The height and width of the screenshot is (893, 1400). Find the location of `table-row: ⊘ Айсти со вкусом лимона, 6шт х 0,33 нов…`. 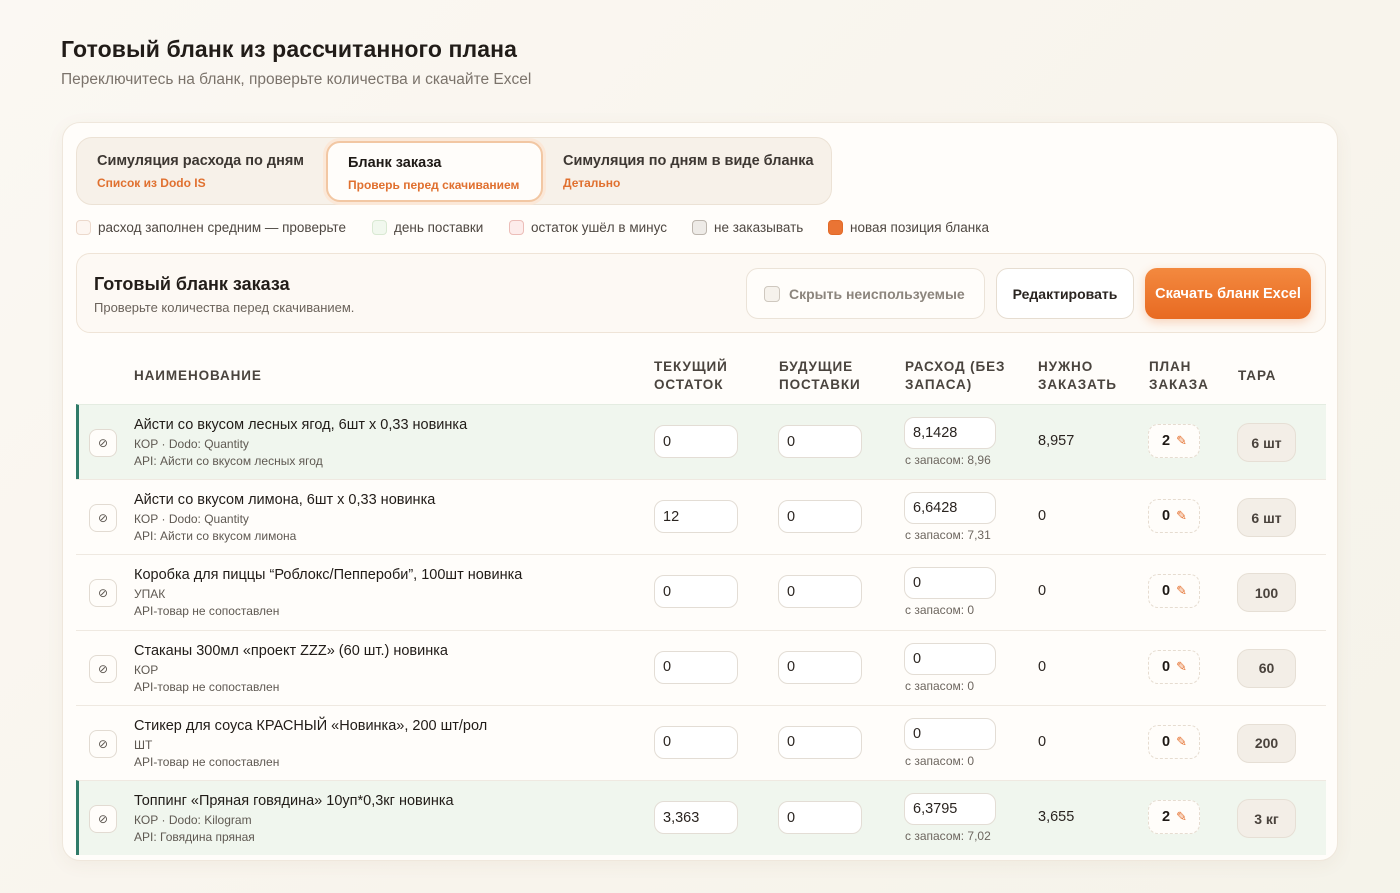

table-row: ⊘ Айсти со вкусом лимона, 6шт х 0,33 нов… is located at coordinates (701, 516).